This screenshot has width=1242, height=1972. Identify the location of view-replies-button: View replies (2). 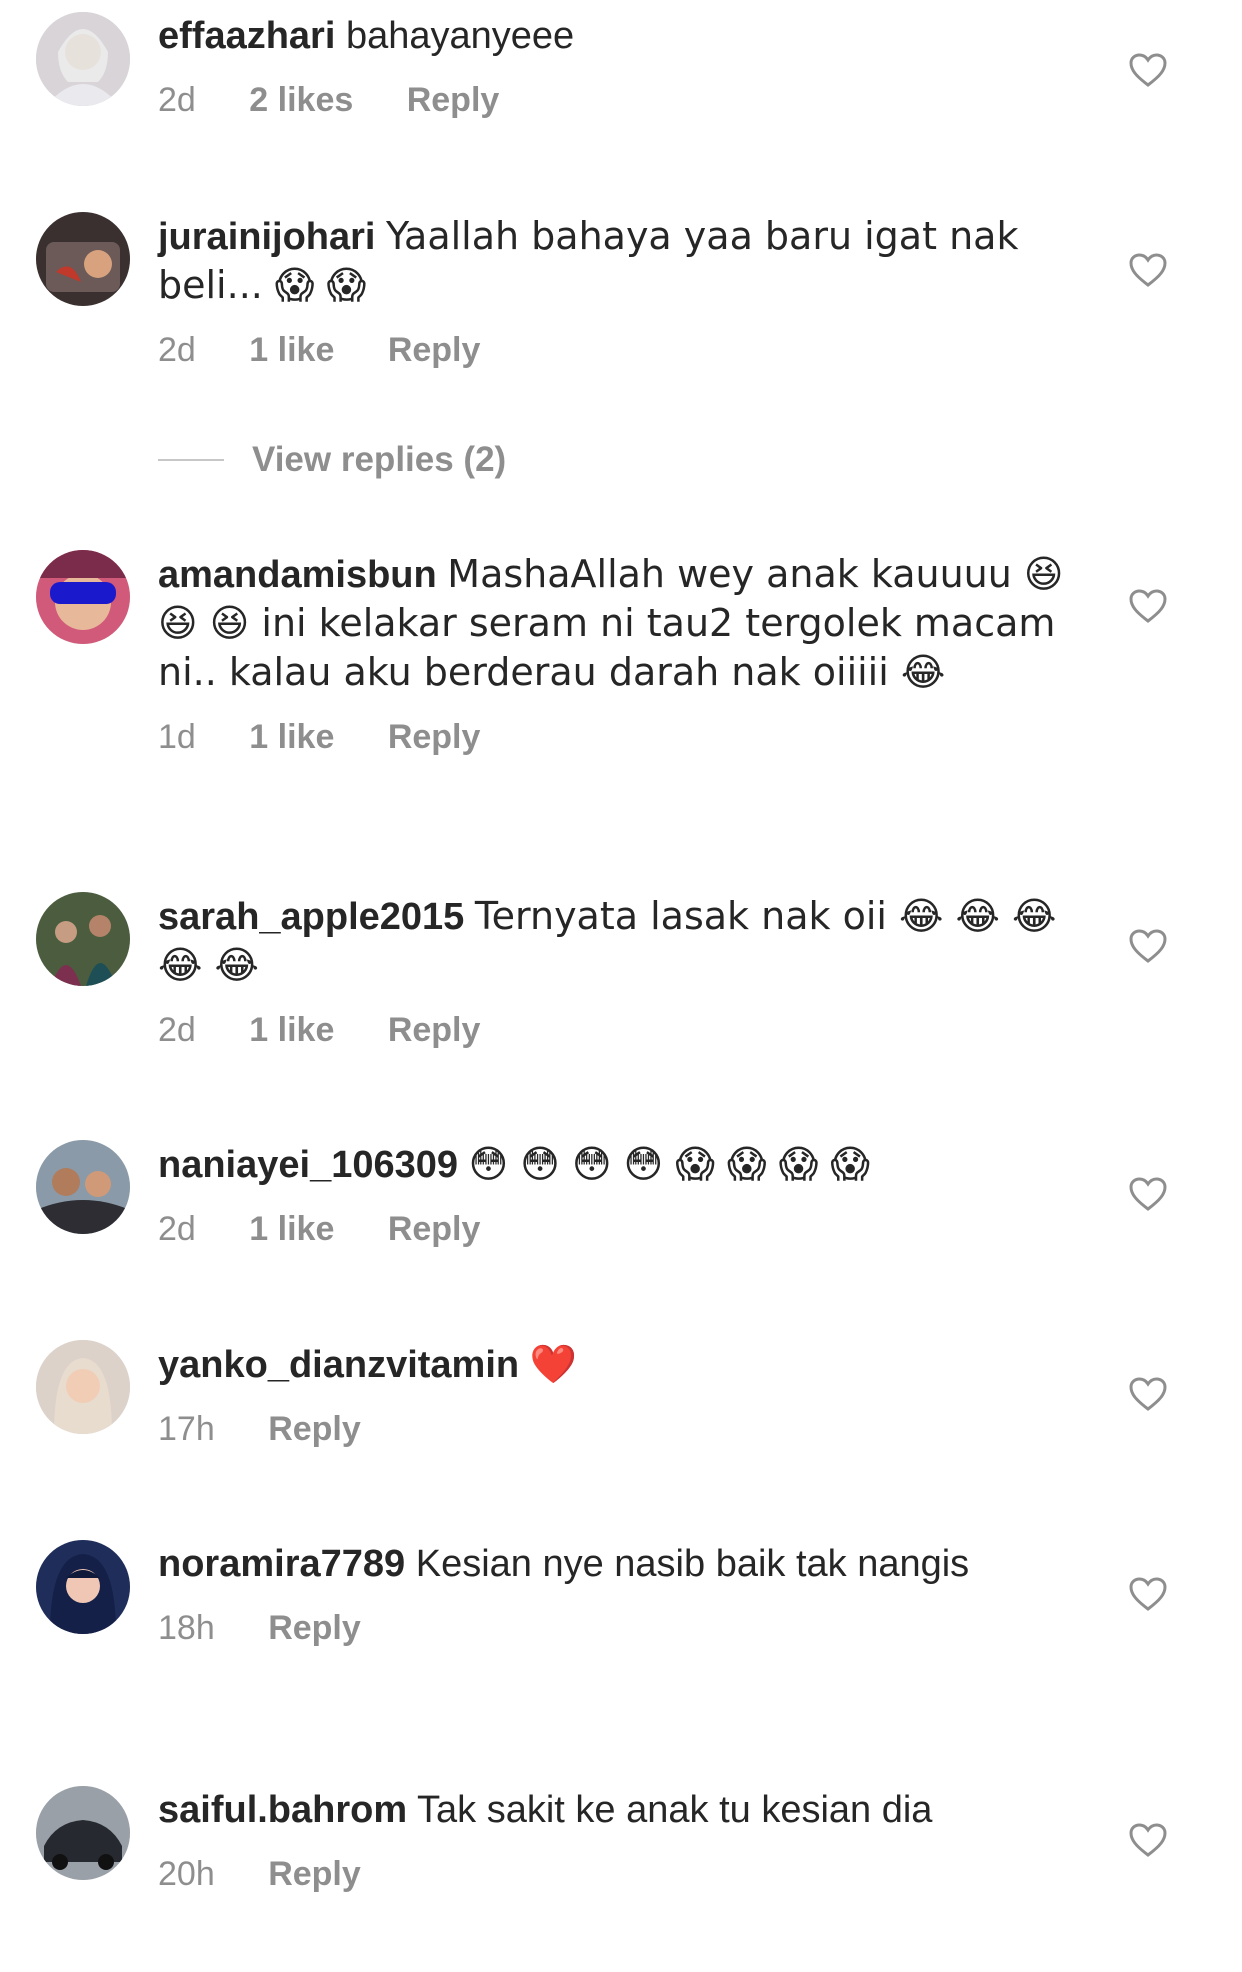
(332, 460).